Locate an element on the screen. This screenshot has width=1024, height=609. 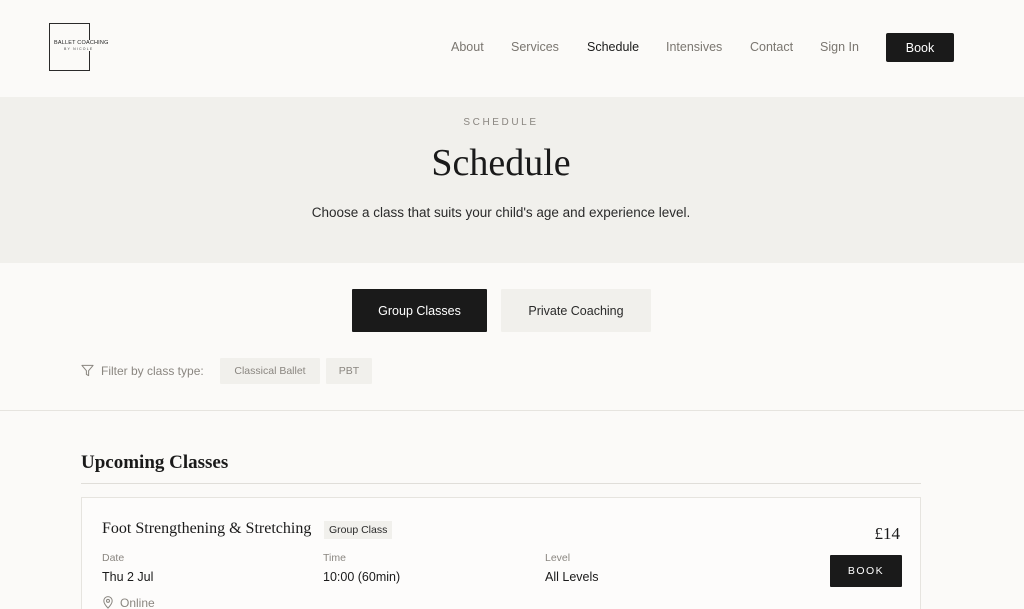
nav-sign-in: Sign In is located at coordinates (839, 47).